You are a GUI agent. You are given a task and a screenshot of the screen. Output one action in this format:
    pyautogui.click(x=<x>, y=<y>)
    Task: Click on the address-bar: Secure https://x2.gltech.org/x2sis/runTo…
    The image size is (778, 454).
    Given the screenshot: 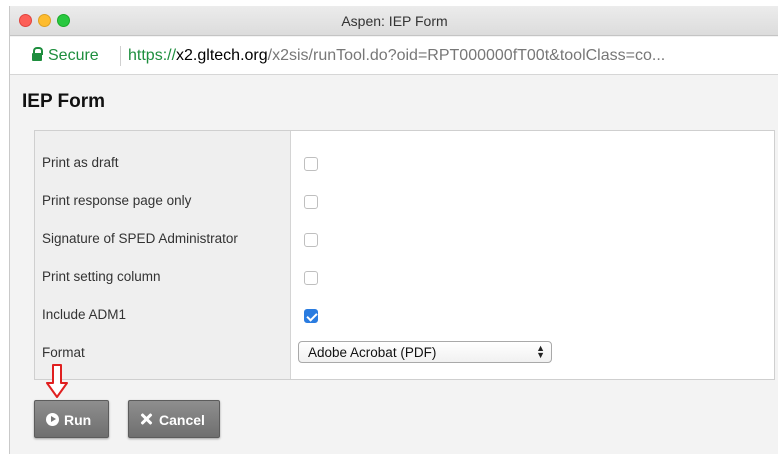 What is the action you would take?
    pyautogui.click(x=394, y=56)
    